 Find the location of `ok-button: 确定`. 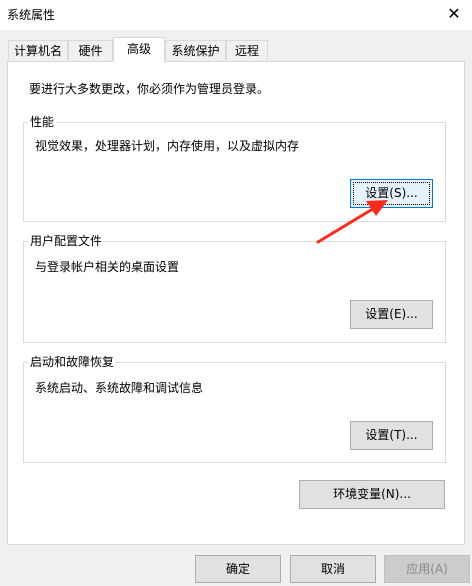

ok-button: 确定 is located at coordinates (238, 569).